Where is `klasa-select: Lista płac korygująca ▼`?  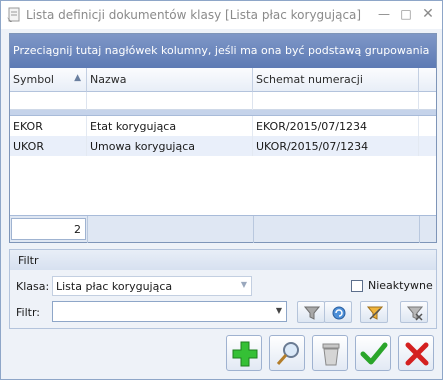
klasa-select: Lista płac korygująca ▼ is located at coordinates (152, 286).